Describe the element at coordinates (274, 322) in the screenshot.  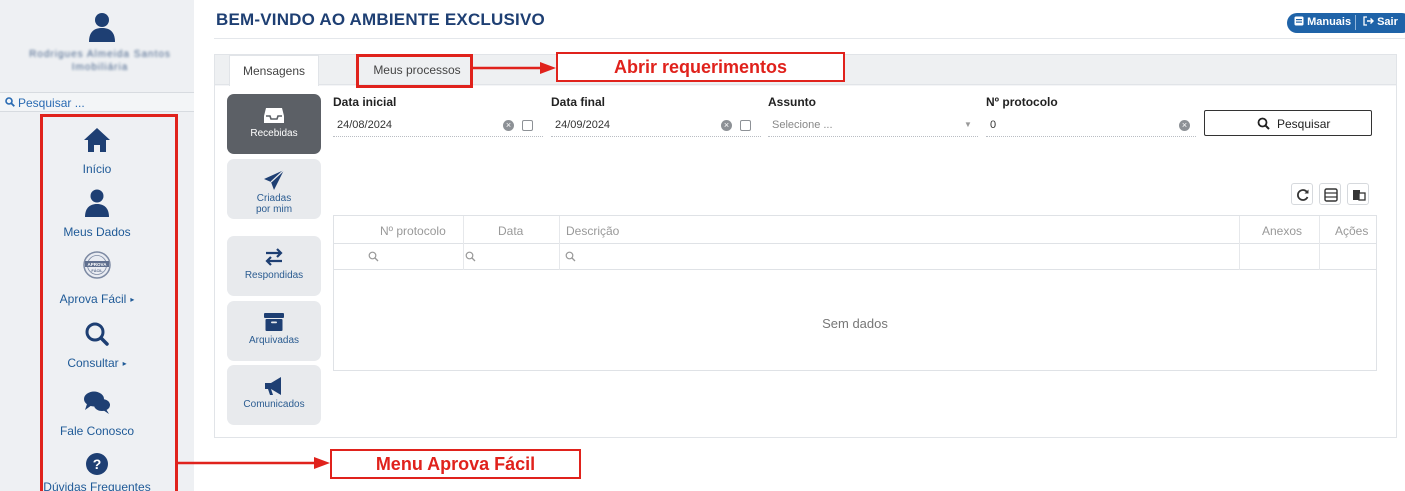
I see `archive-icon` at that location.